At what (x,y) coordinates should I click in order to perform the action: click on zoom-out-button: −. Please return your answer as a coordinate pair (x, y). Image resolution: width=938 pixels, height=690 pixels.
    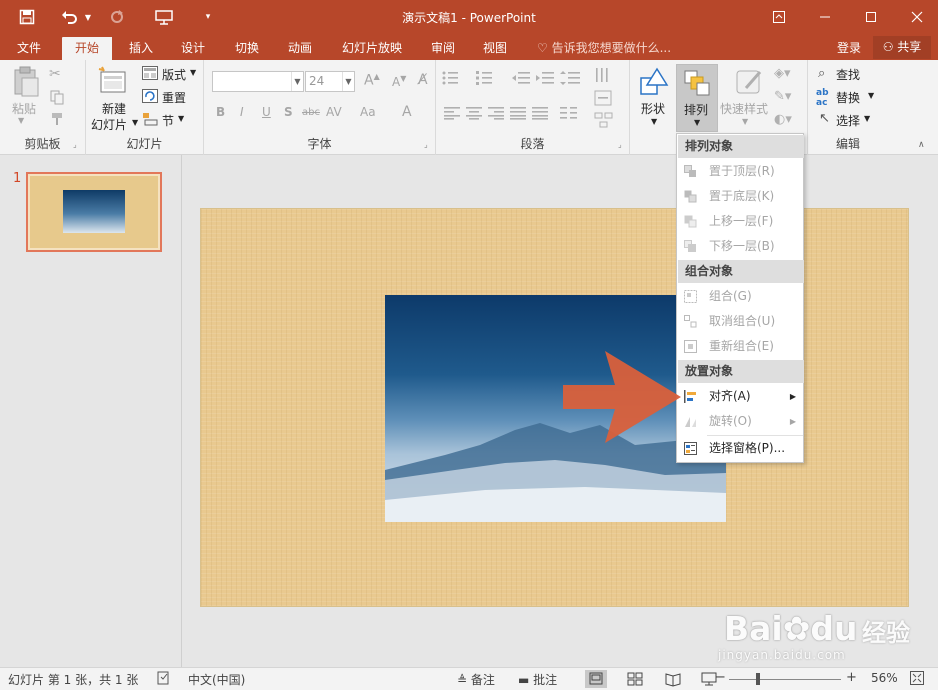
    Looking at the image, I should click on (720, 677).